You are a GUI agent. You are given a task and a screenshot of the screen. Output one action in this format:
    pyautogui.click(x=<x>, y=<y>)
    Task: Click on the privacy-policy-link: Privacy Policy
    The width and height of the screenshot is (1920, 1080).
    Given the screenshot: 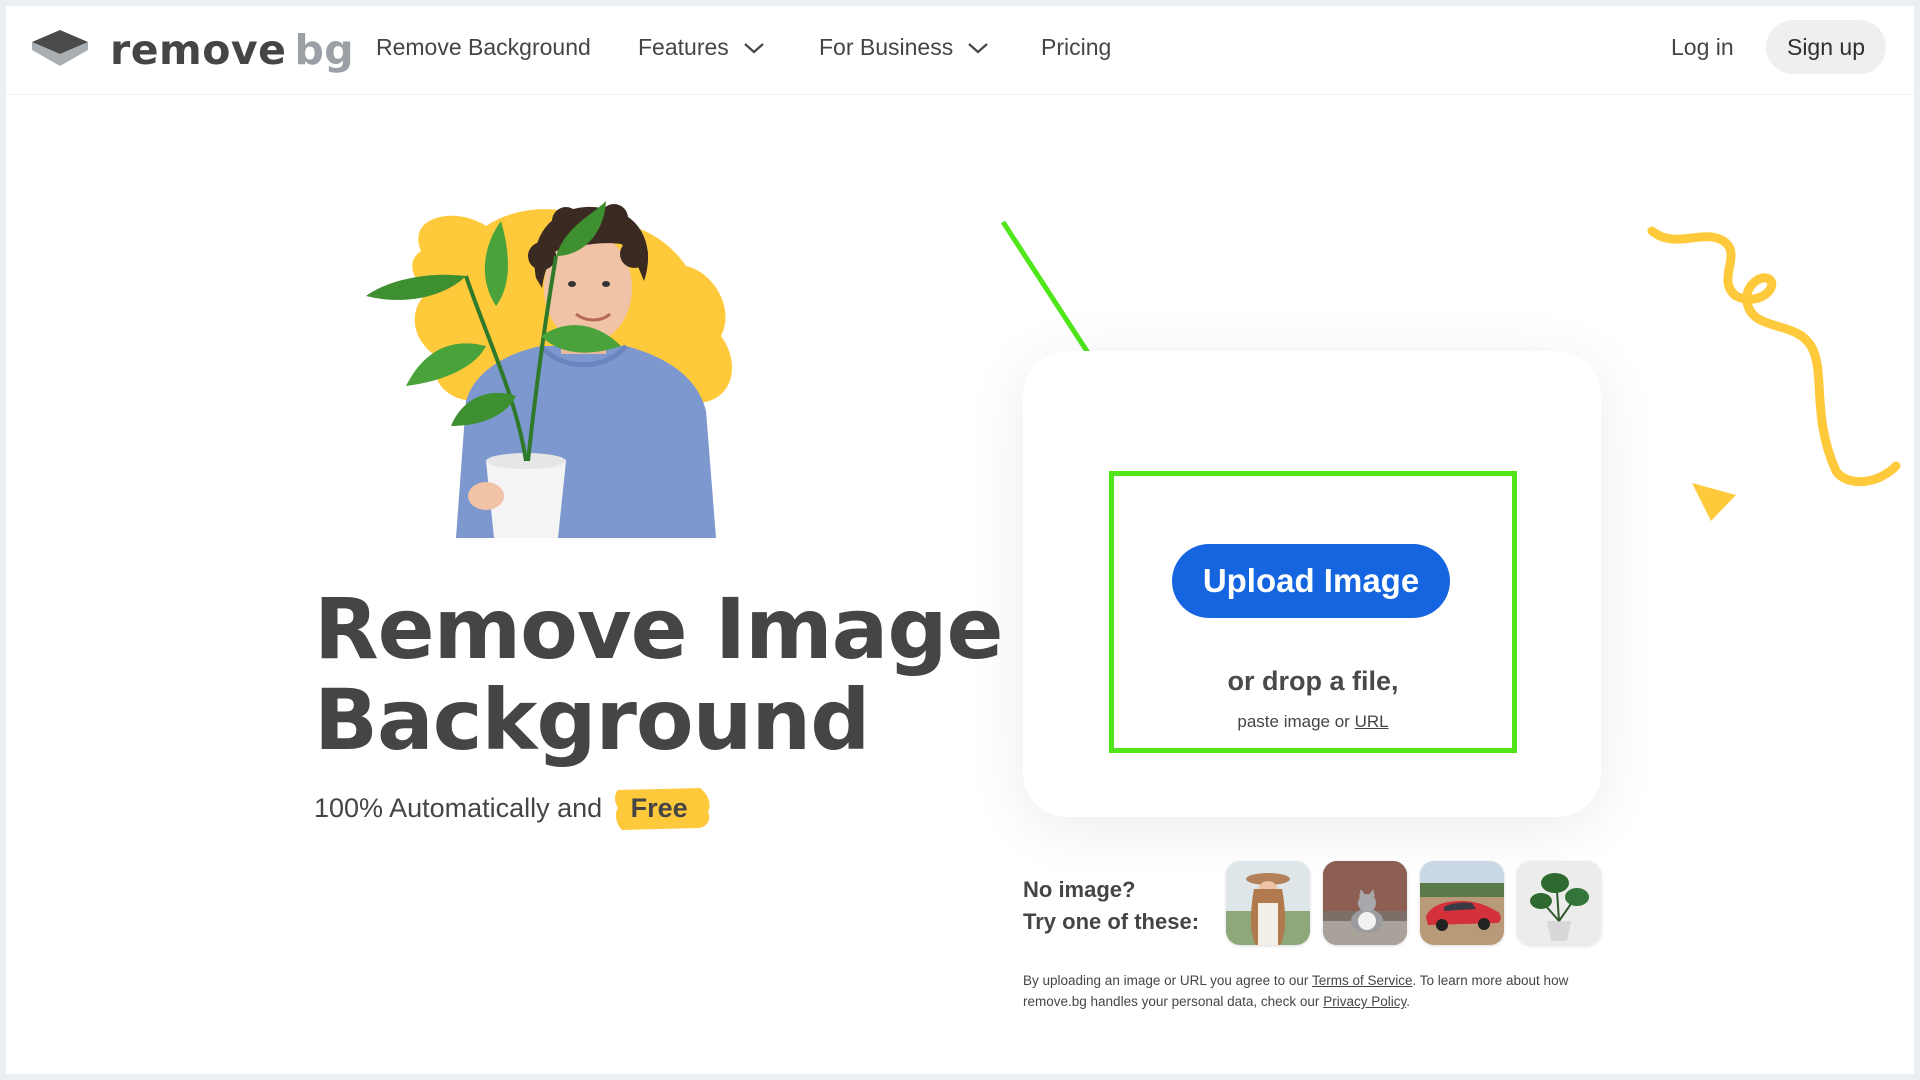 What is the action you would take?
    pyautogui.click(x=1364, y=1001)
    